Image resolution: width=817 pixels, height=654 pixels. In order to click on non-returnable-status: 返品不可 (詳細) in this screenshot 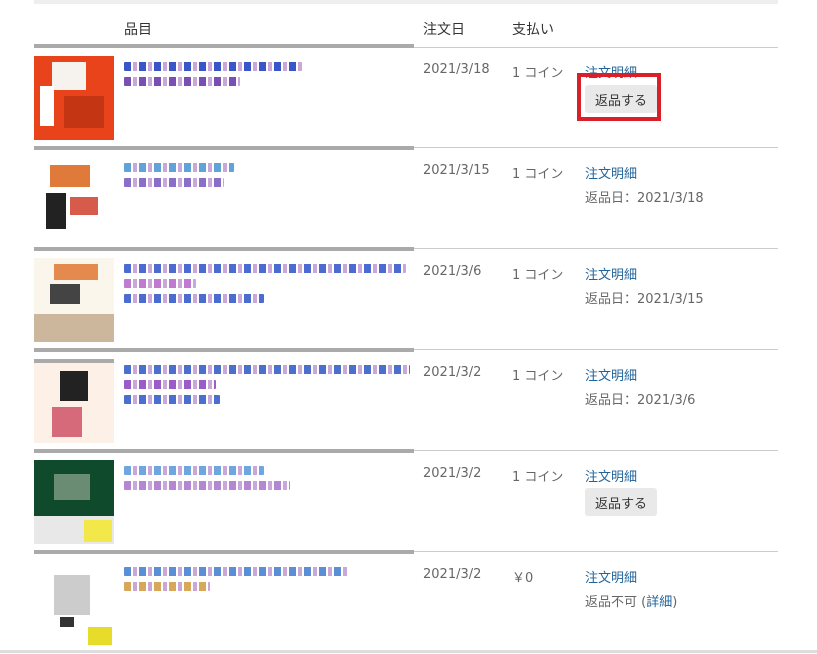, I will do `click(631, 600)`.